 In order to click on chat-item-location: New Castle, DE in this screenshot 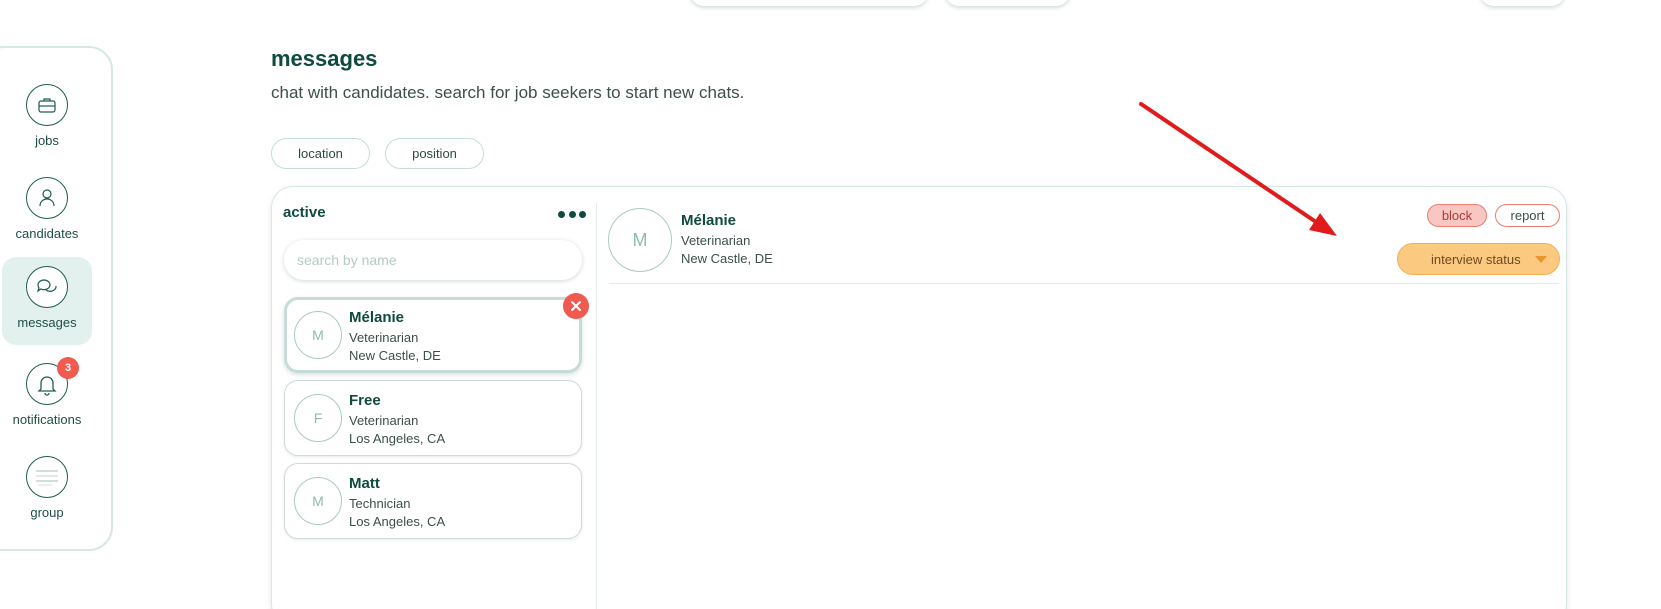, I will do `click(395, 355)`.